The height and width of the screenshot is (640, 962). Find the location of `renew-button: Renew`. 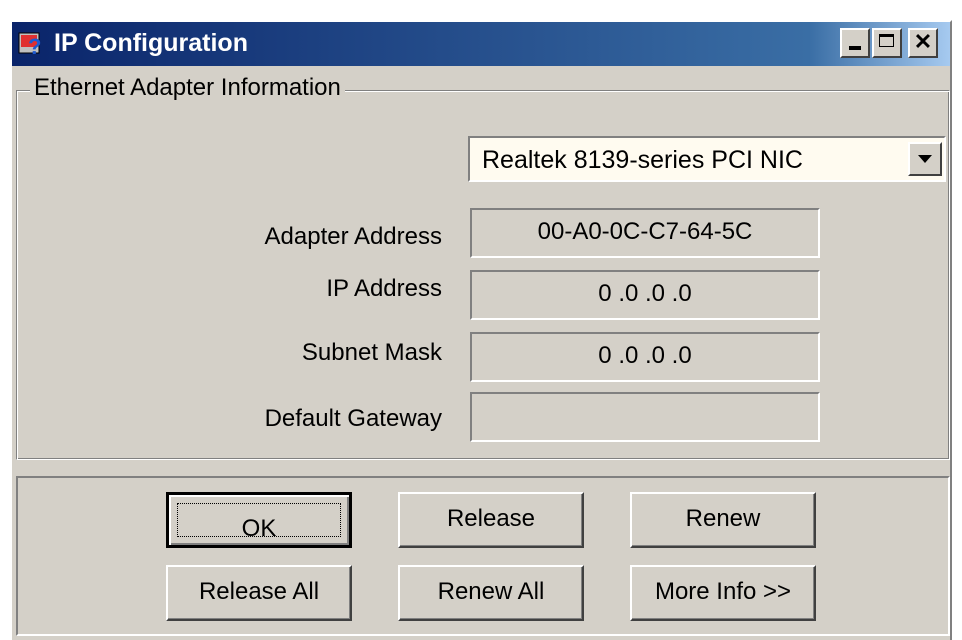

renew-button: Renew is located at coordinates (723, 520).